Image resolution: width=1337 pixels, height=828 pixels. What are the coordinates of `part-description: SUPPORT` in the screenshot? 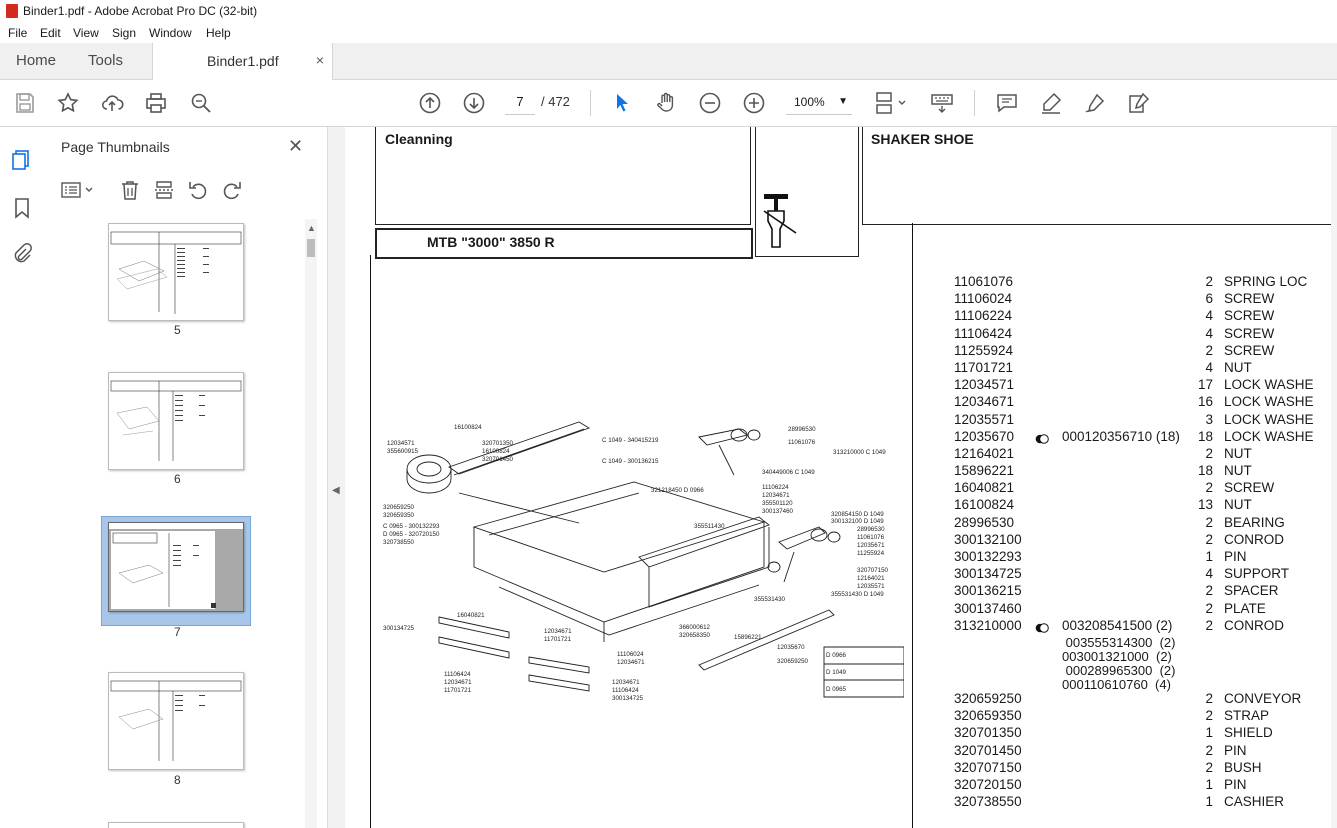 It's located at (1257, 574).